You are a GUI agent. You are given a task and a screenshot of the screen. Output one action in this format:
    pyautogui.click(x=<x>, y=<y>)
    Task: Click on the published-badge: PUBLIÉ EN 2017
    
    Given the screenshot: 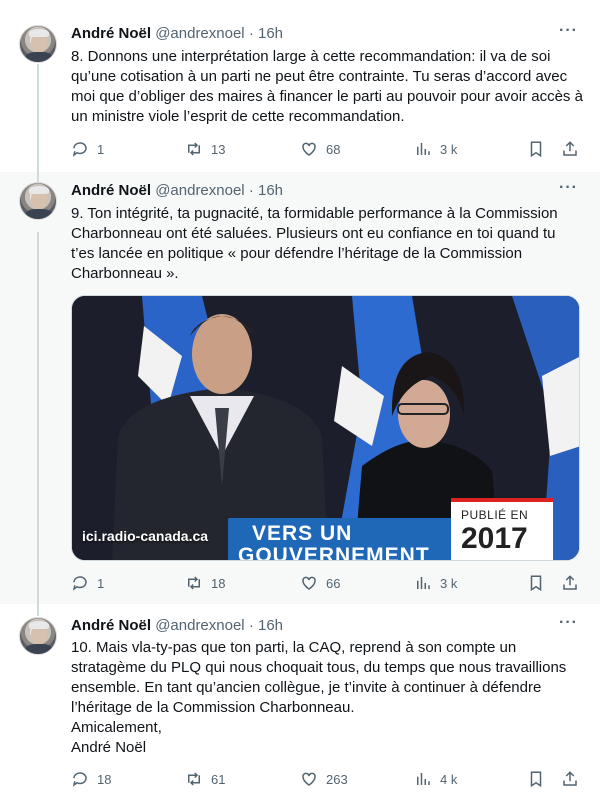 What is the action you would take?
    pyautogui.click(x=502, y=529)
    